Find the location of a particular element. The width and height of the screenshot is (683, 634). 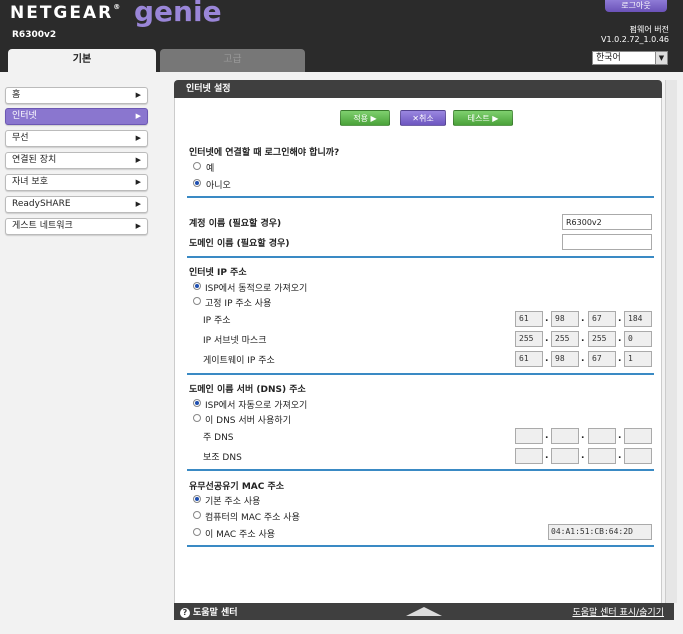

help-footer: ? 도움말 센터 도움말 센터 표시/숨기기 is located at coordinates (424, 611).